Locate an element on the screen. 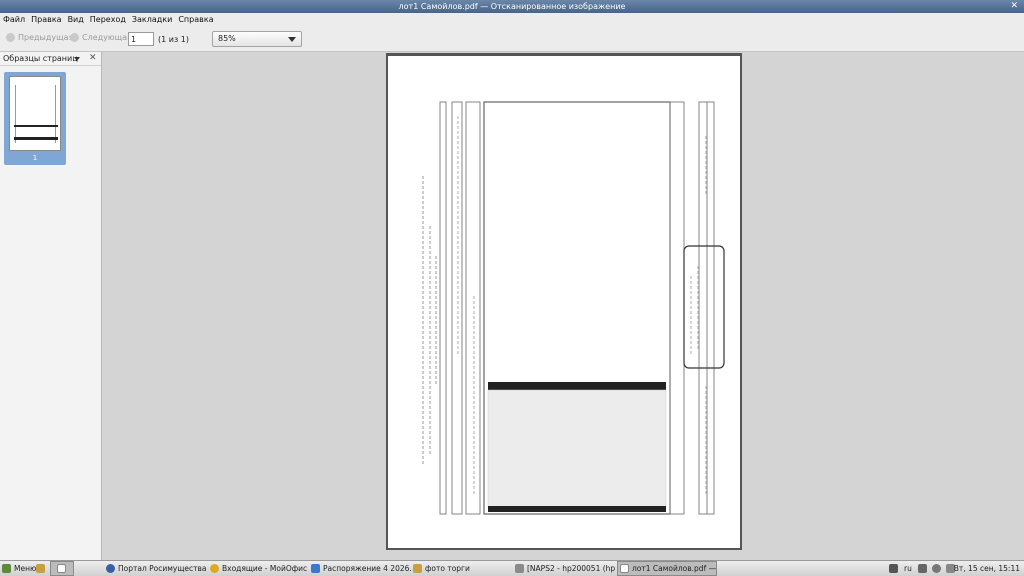  file-manager-launcher is located at coordinates (42, 568).